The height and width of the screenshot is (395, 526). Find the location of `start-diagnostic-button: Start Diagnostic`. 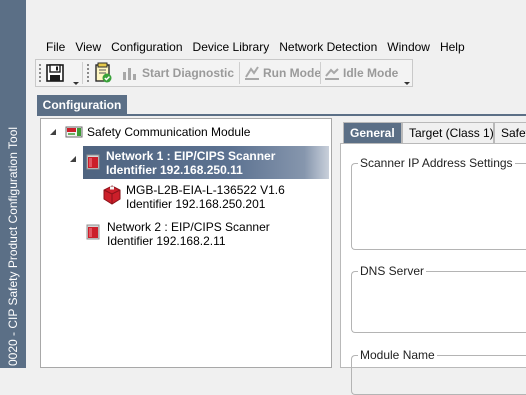

start-diagnostic-button: Start Diagnostic is located at coordinates (177, 73).